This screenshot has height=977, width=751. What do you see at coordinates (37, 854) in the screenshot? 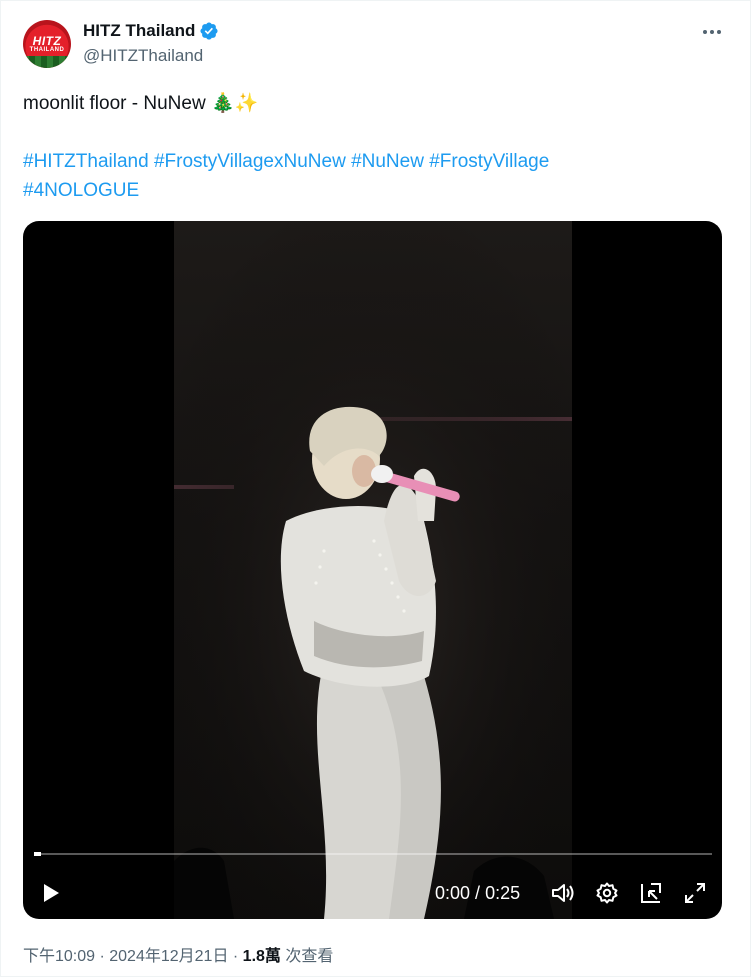
I see `video-progress-fill` at bounding box center [37, 854].